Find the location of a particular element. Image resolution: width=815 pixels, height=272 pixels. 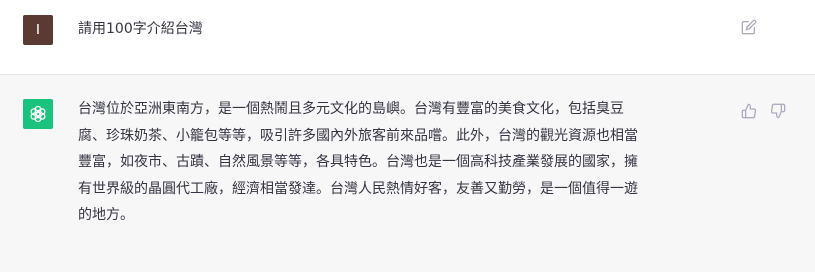

assistant-avatar is located at coordinates (38, 114).